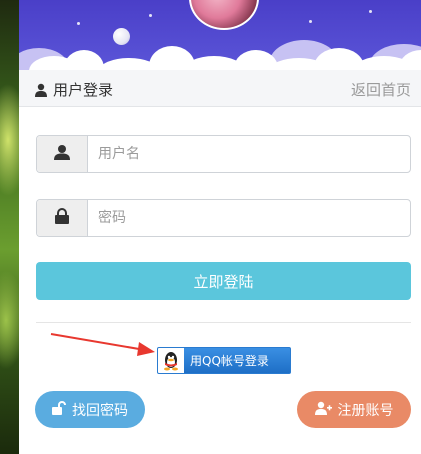 The width and height of the screenshot is (421, 454). I want to click on find-password-button: 找回密码, so click(90, 409).